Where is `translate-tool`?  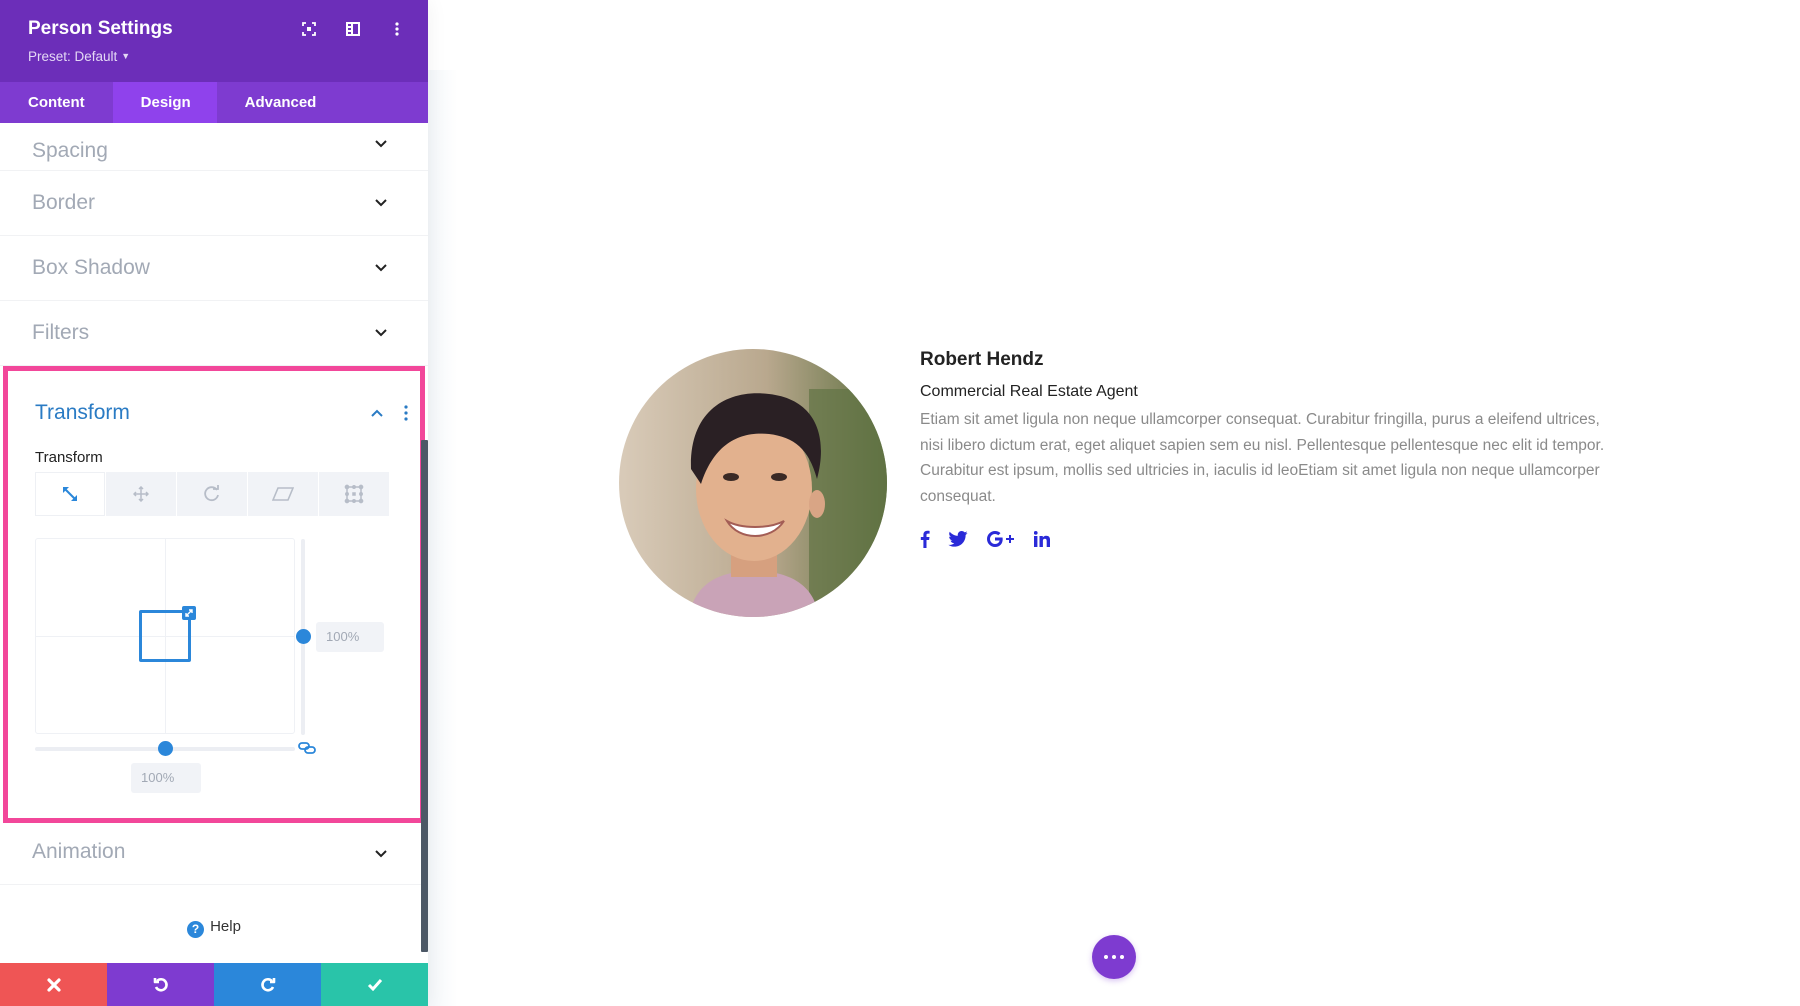
translate-tool is located at coordinates (141, 494).